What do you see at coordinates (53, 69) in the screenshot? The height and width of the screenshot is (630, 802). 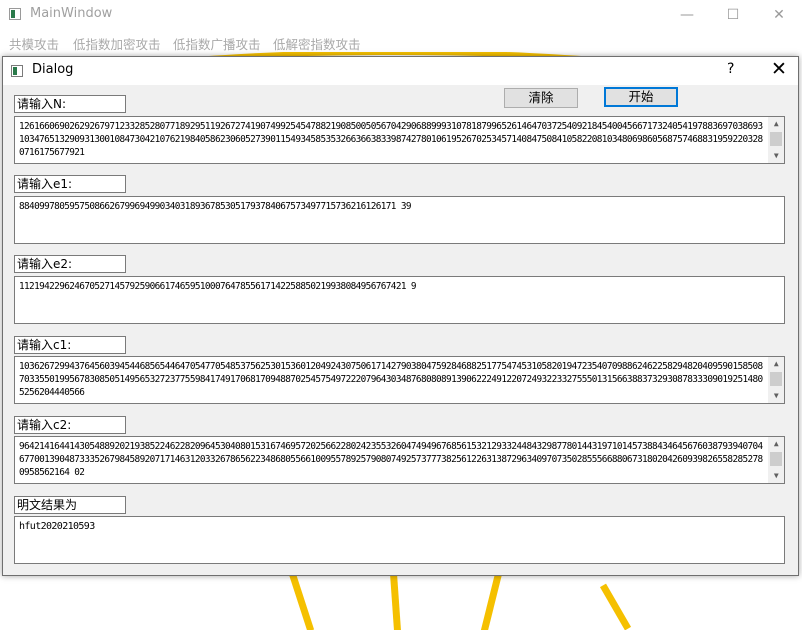 I see `dialog-title: Dialog` at bounding box center [53, 69].